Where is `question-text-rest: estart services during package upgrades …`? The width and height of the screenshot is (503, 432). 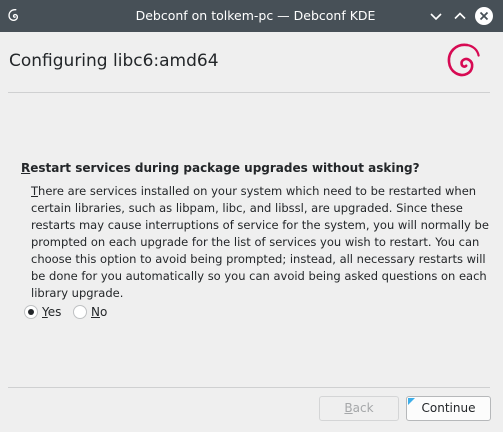 question-text-rest: estart services during package upgrades … is located at coordinates (225, 168).